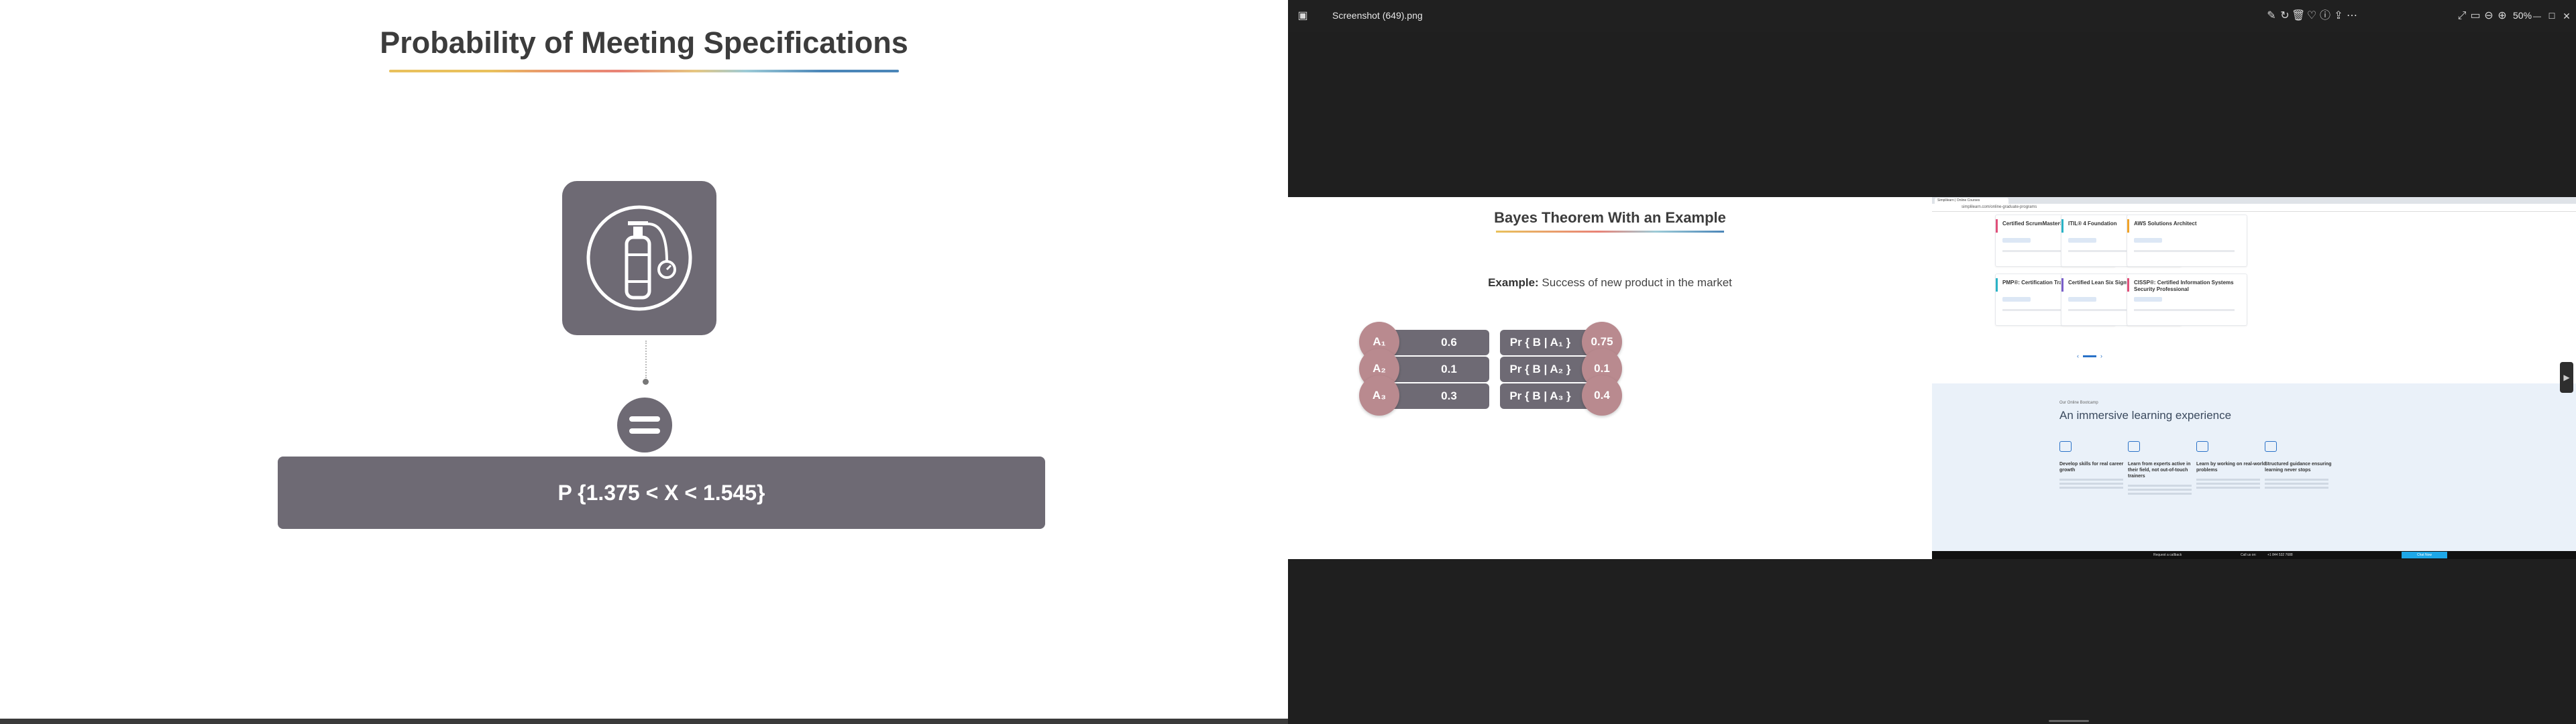 This screenshot has height=724, width=2576. I want to click on zoom-level: 50%, so click(2522, 15).